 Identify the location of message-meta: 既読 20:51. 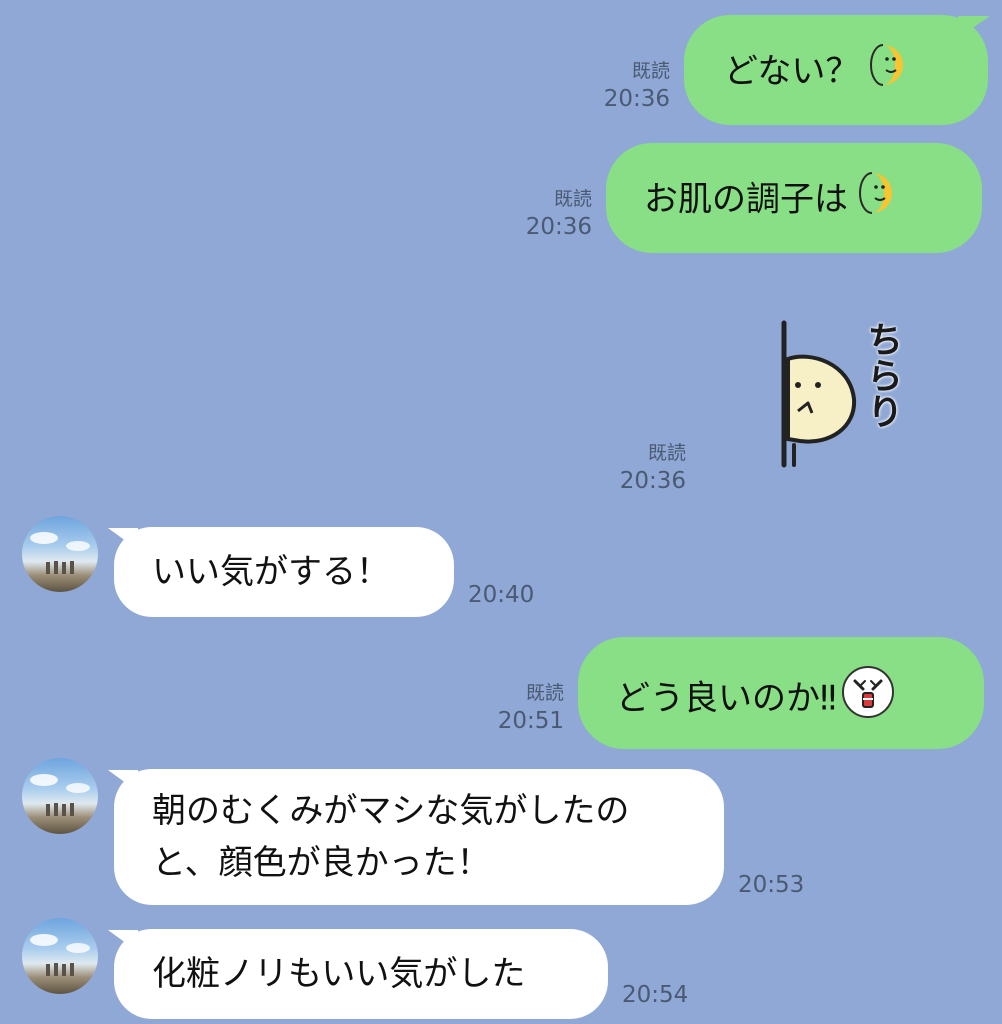
(531, 708).